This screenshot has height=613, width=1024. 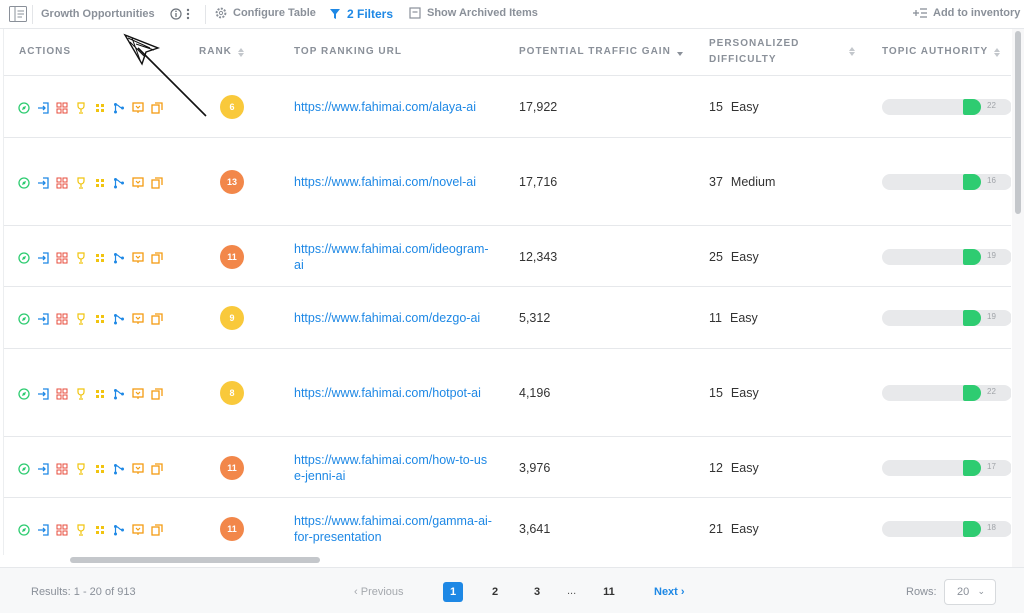 What do you see at coordinates (941, 52) in the screenshot?
I see `column-topic-authority: TOPIC AUTHORITY` at bounding box center [941, 52].